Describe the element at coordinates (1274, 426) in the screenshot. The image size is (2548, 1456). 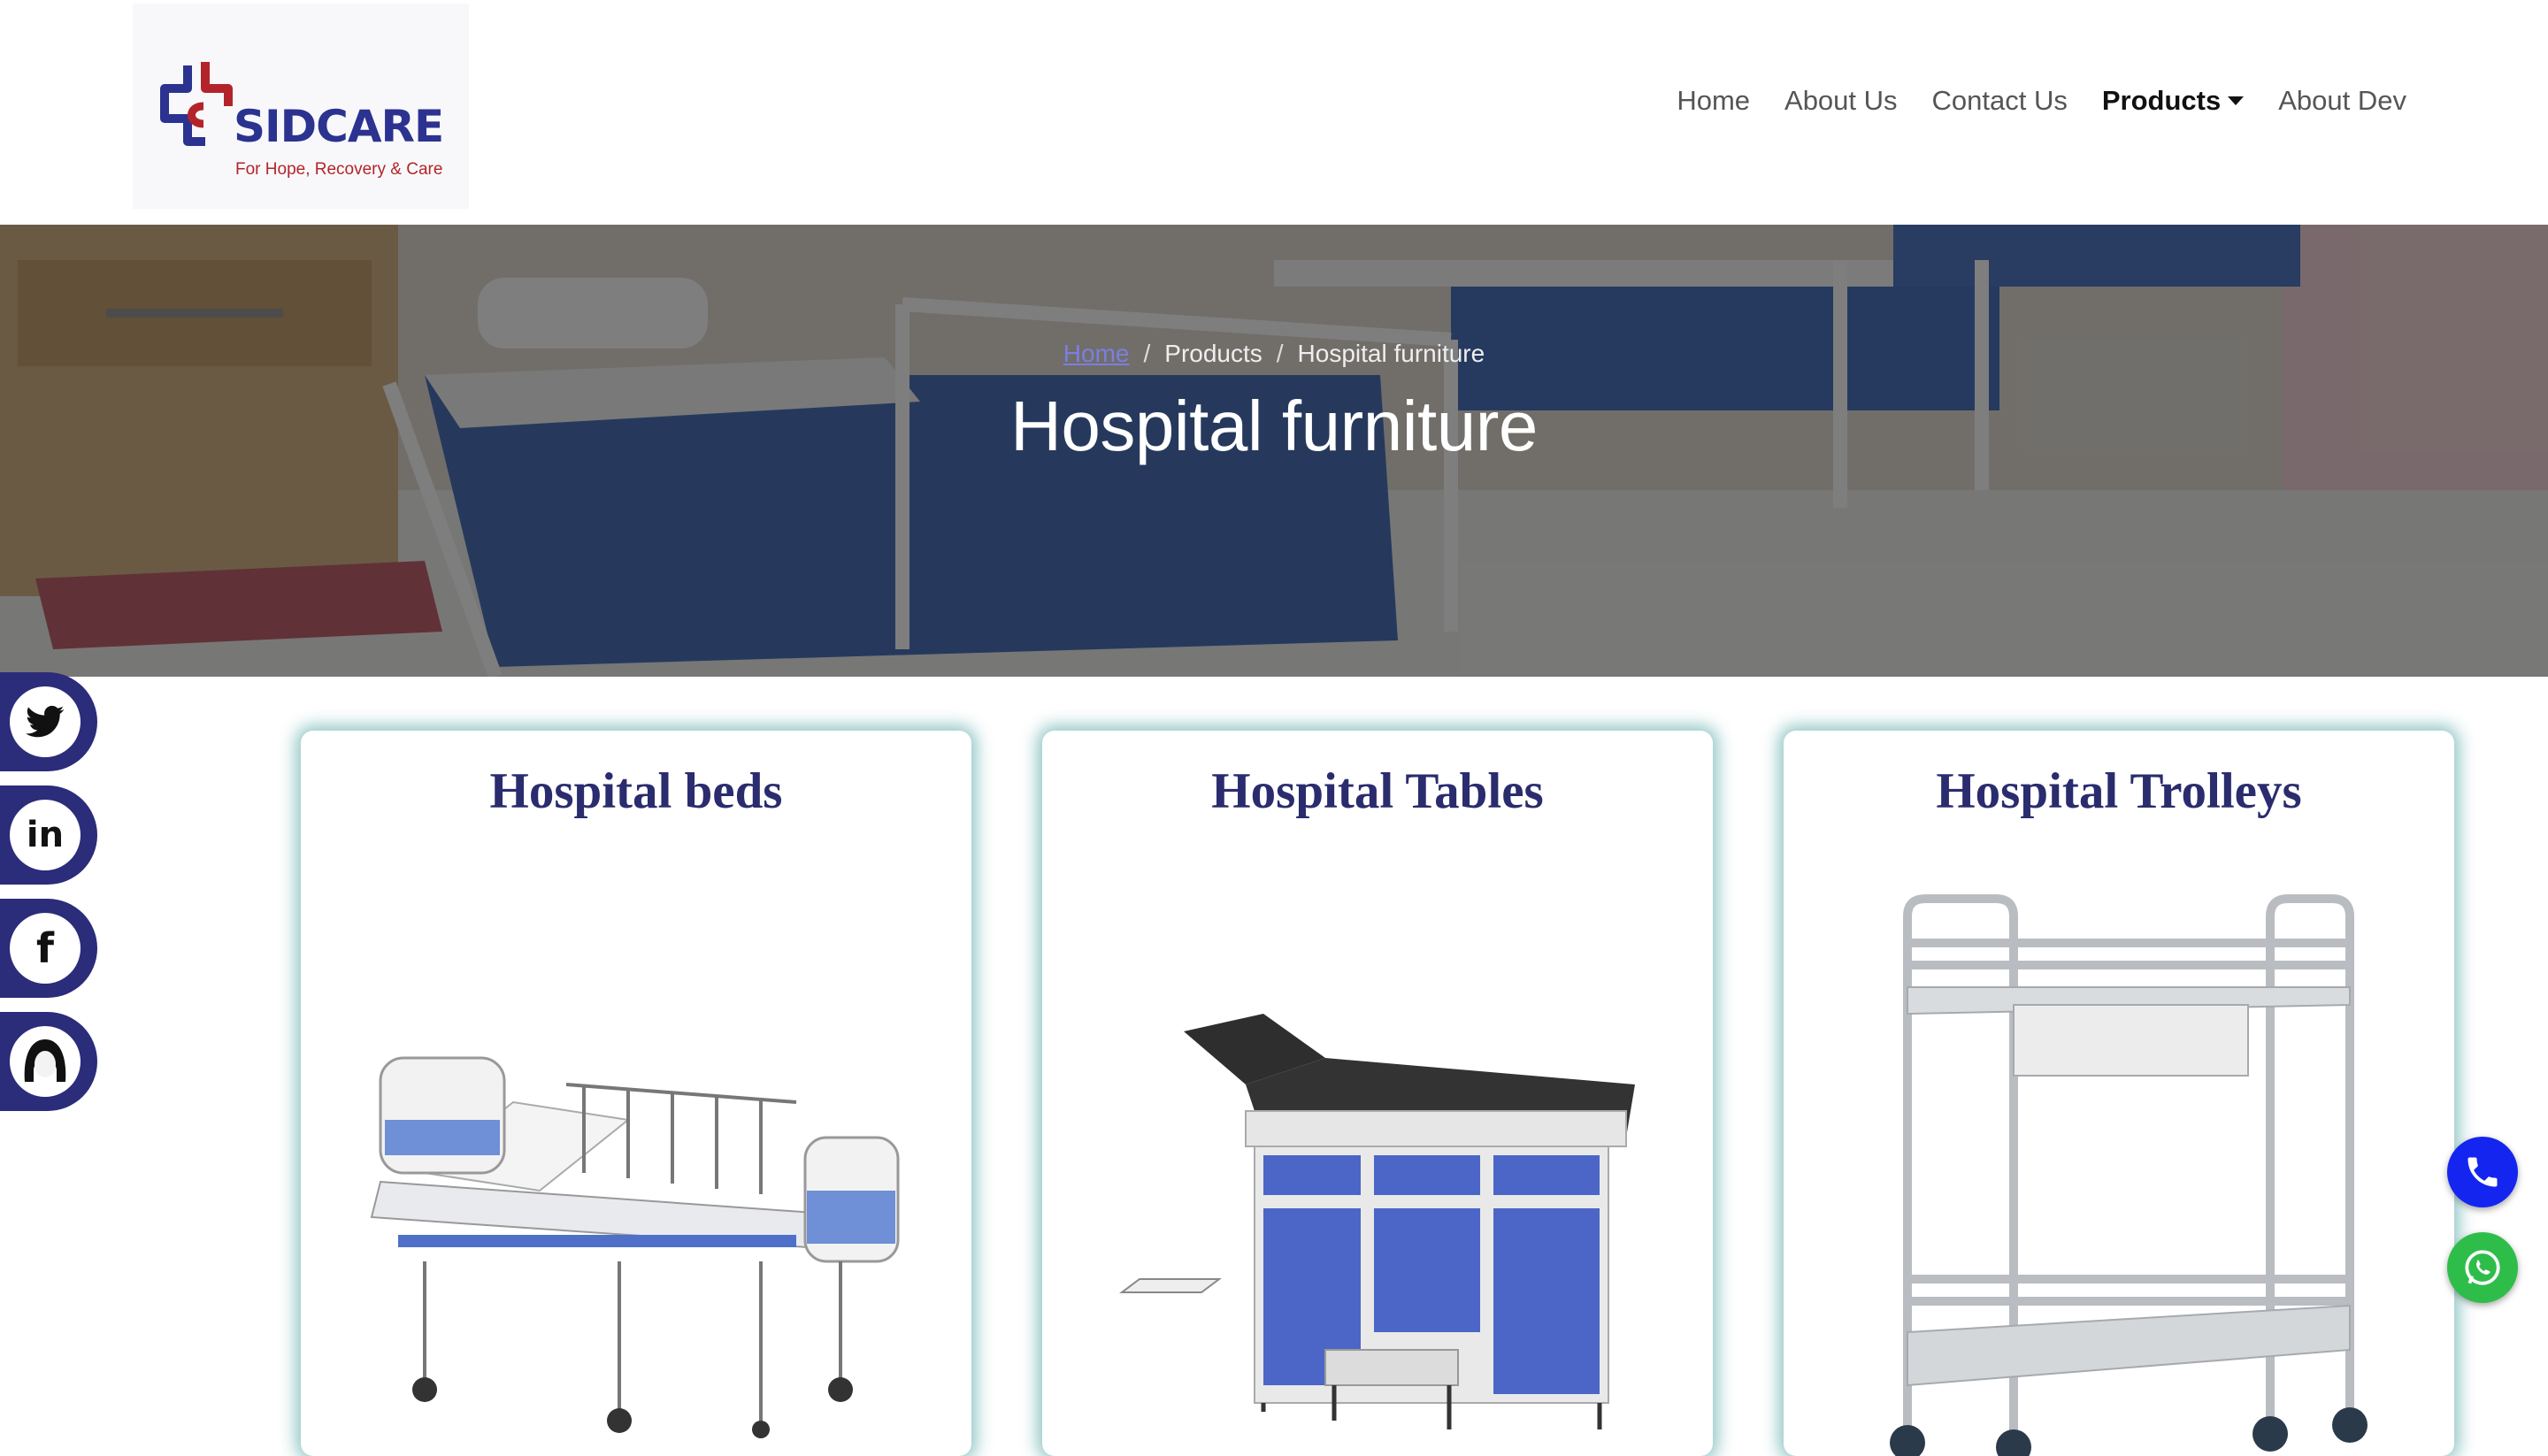
I see `page-title: Hospital furniture` at that location.